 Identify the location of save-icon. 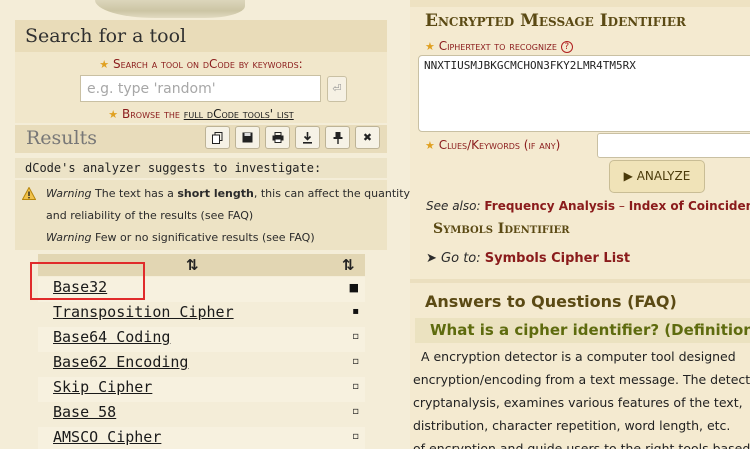
(247, 137).